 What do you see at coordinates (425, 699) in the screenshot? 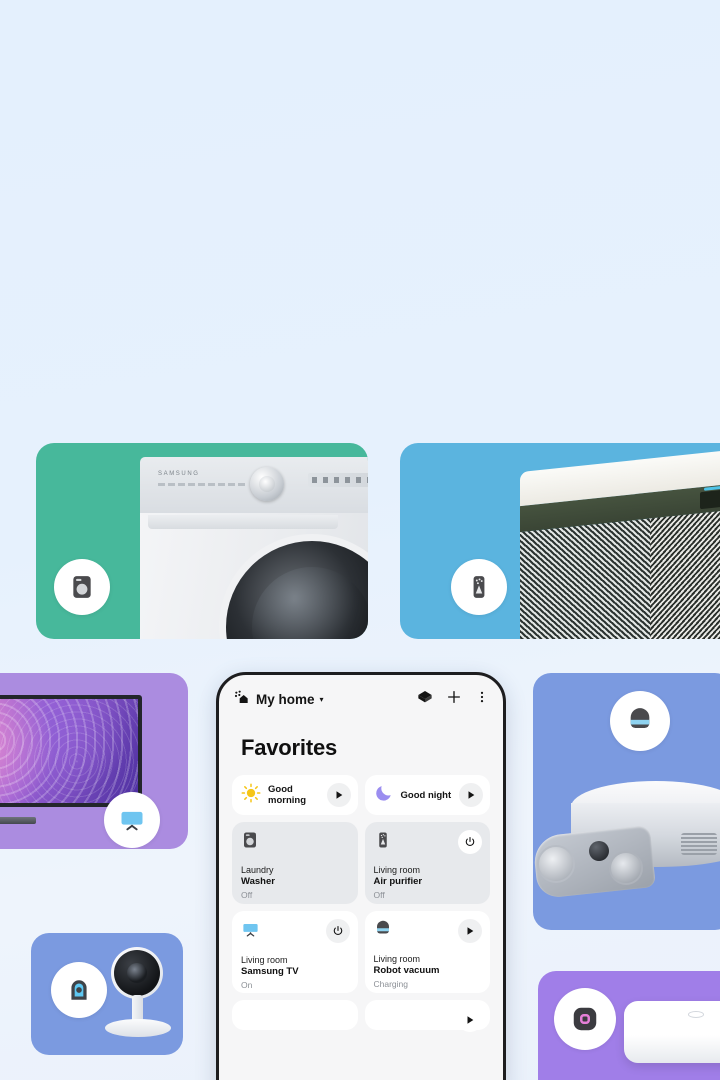
I see `3d-map-icon` at bounding box center [425, 699].